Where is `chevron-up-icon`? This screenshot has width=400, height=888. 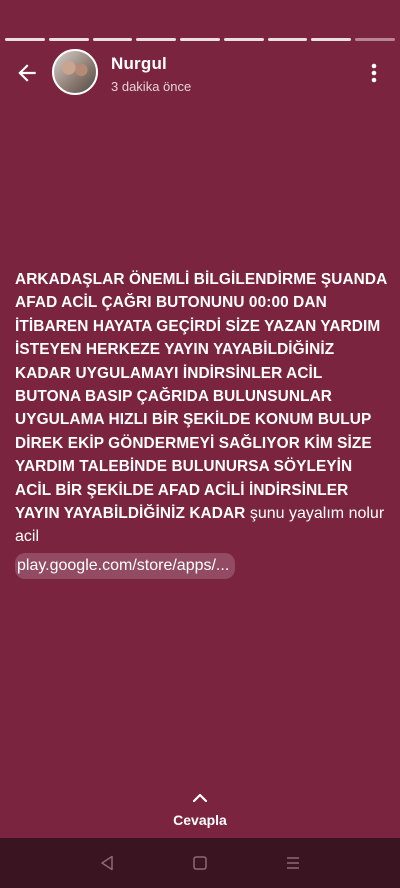
chevron-up-icon is located at coordinates (200, 799).